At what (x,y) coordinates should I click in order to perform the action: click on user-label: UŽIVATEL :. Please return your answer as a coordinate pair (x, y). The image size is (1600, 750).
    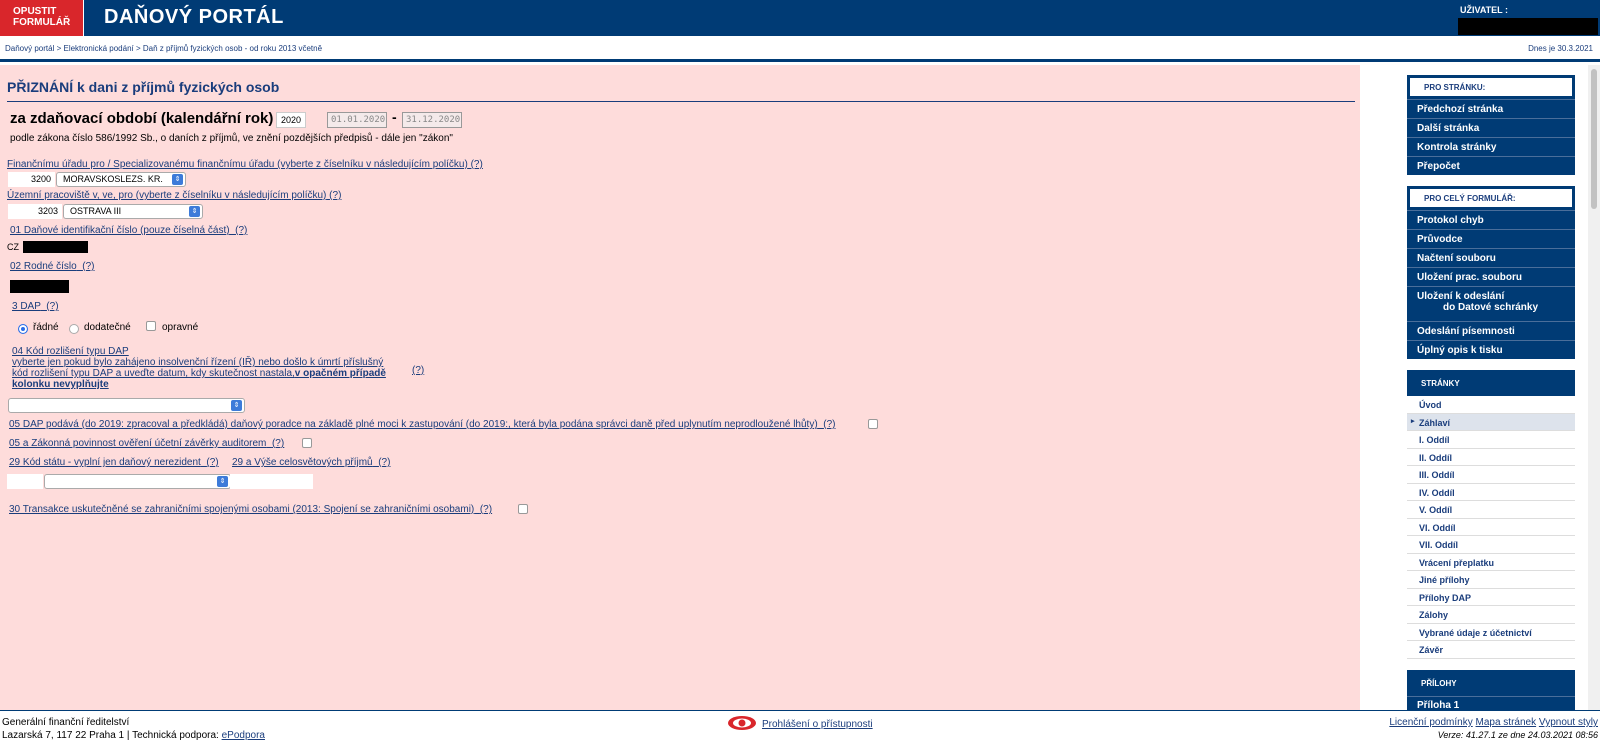
    Looking at the image, I should click on (1484, 10).